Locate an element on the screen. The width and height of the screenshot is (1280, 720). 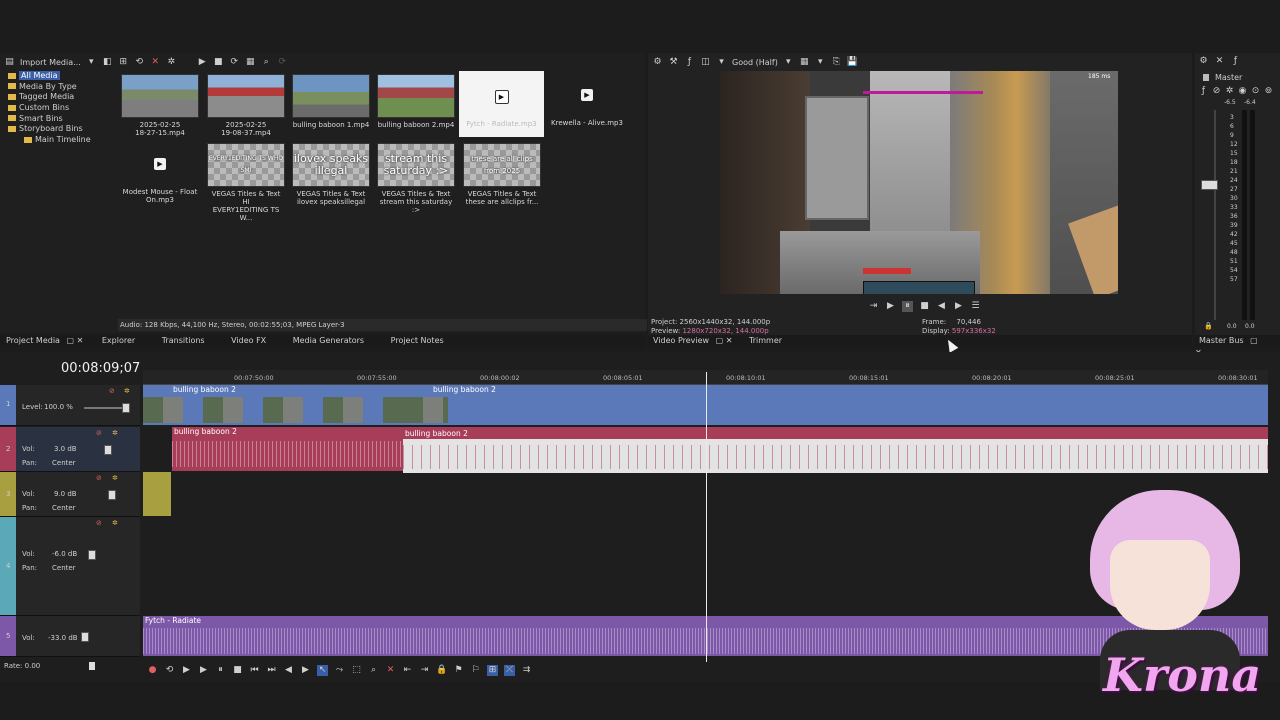
audio-clip: bulling baboon 2 is located at coordinates (287, 449).